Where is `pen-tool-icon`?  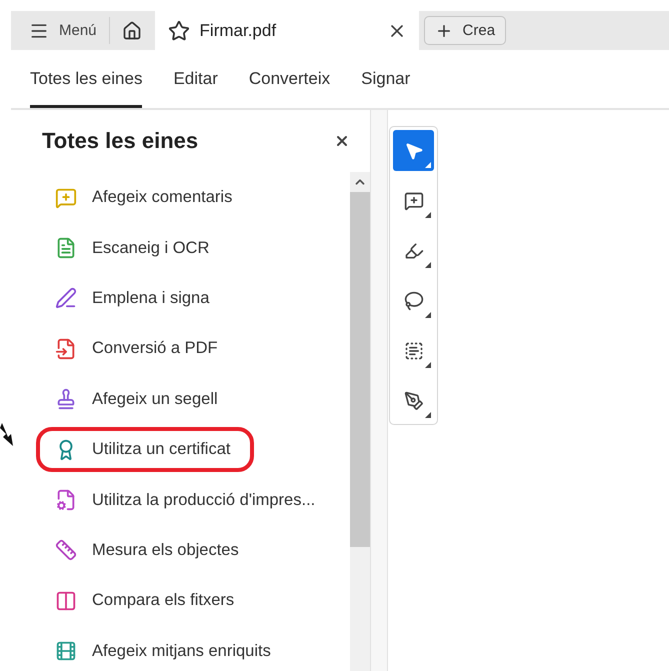 pen-tool-icon is located at coordinates (414, 400).